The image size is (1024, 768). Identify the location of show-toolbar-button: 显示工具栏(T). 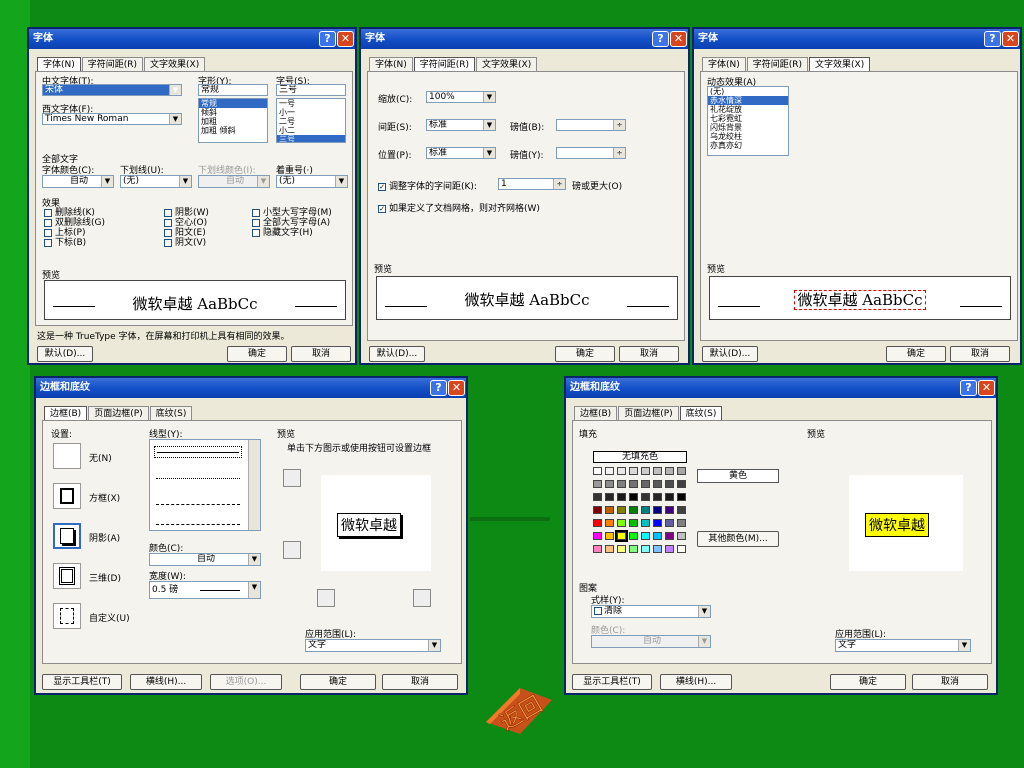
(82, 682).